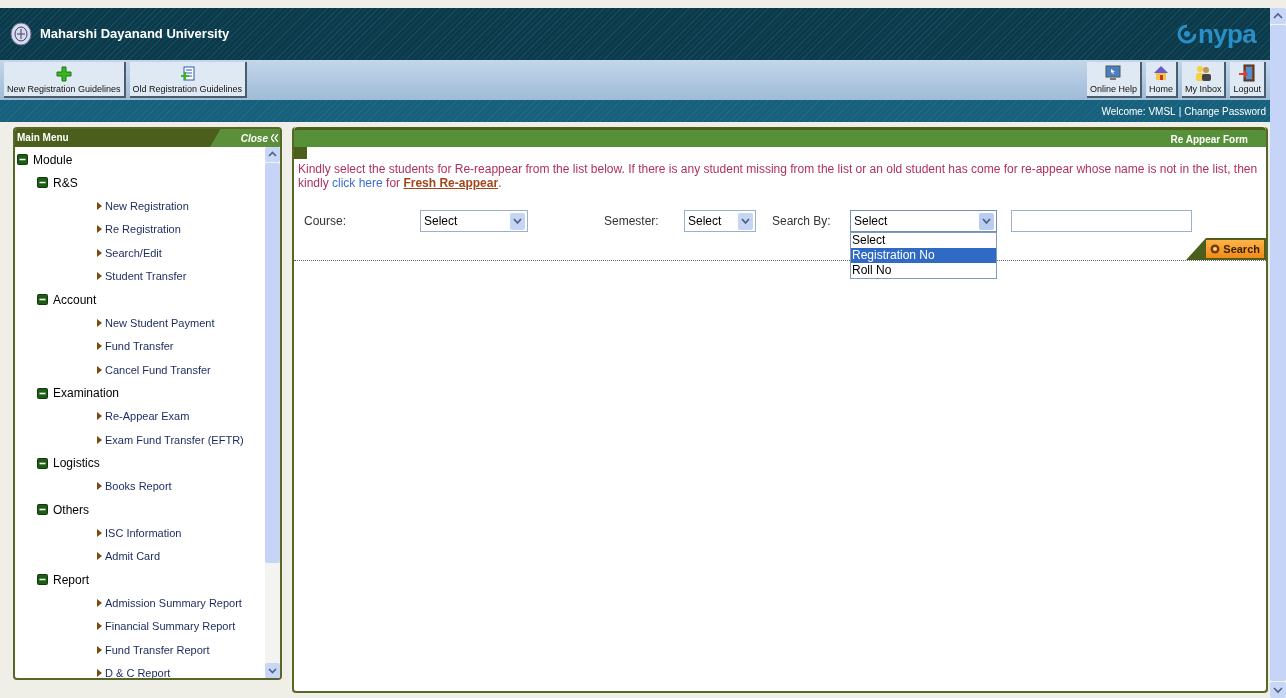  What do you see at coordinates (1225, 111) in the screenshot?
I see `change-password-link: Change Password` at bounding box center [1225, 111].